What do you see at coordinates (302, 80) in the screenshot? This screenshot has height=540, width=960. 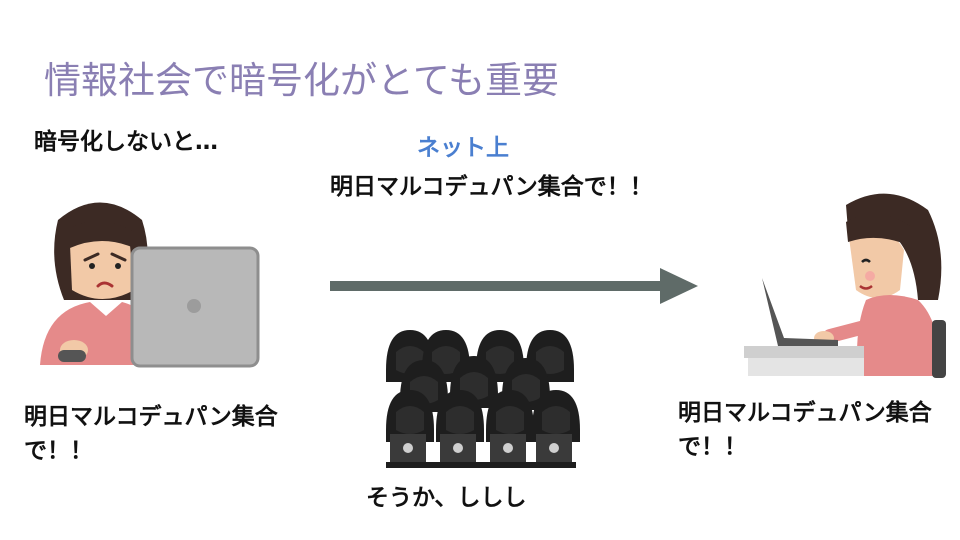 I see `slide-title: 情報社会で暗号化がとても重要` at bounding box center [302, 80].